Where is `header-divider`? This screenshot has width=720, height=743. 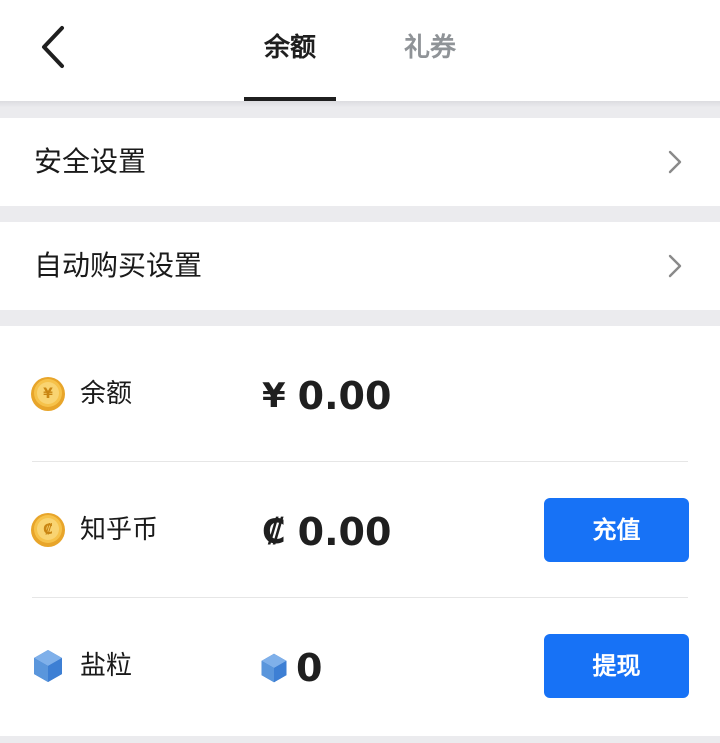
header-divider is located at coordinates (360, 109).